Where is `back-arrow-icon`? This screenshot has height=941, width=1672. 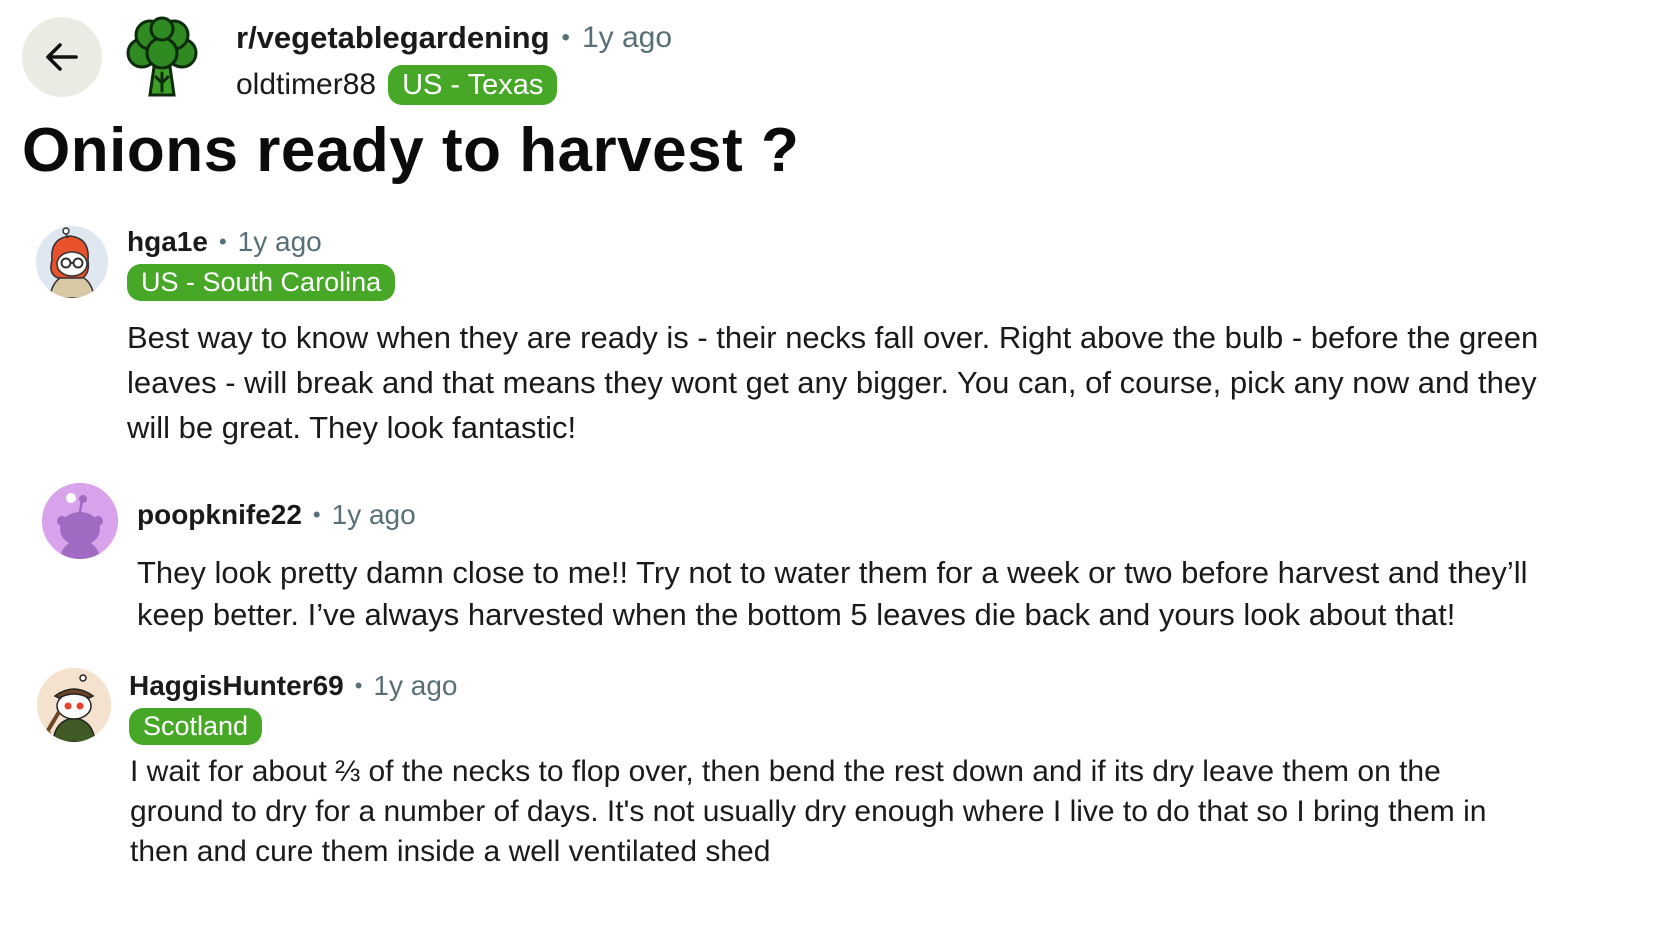 back-arrow-icon is located at coordinates (62, 57).